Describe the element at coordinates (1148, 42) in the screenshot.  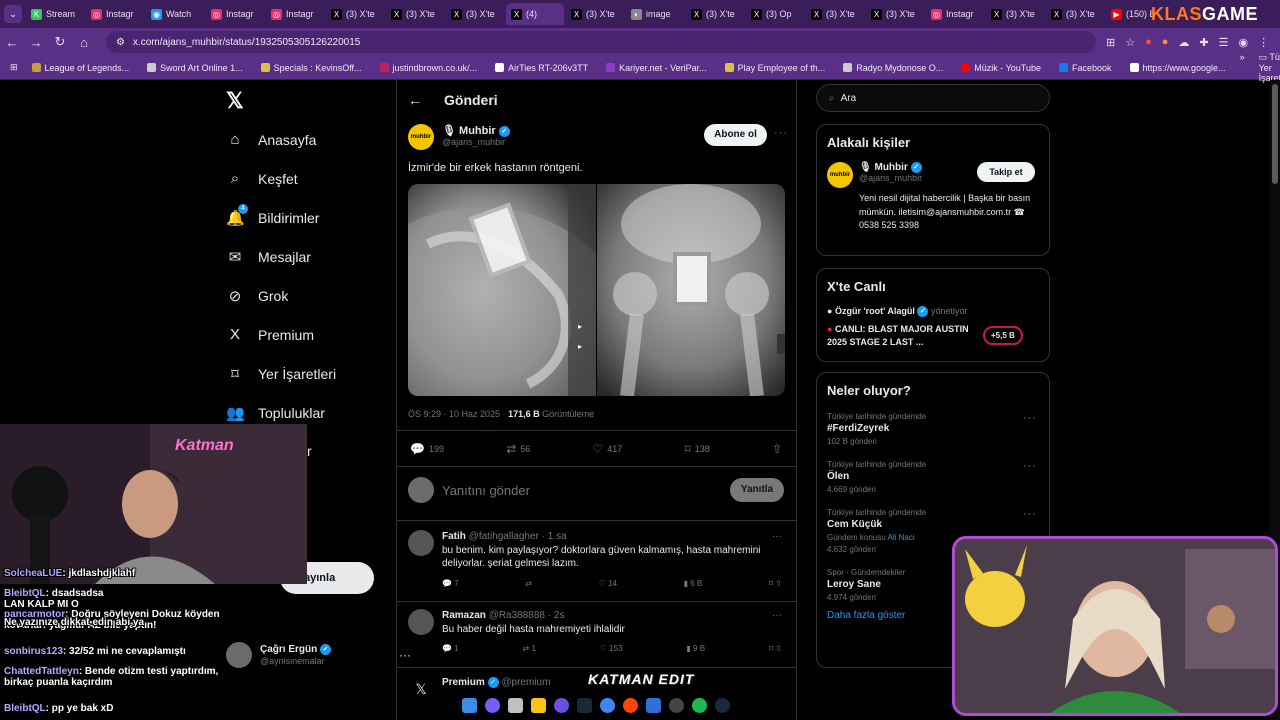
I see `extension-red-icon: ●` at that location.